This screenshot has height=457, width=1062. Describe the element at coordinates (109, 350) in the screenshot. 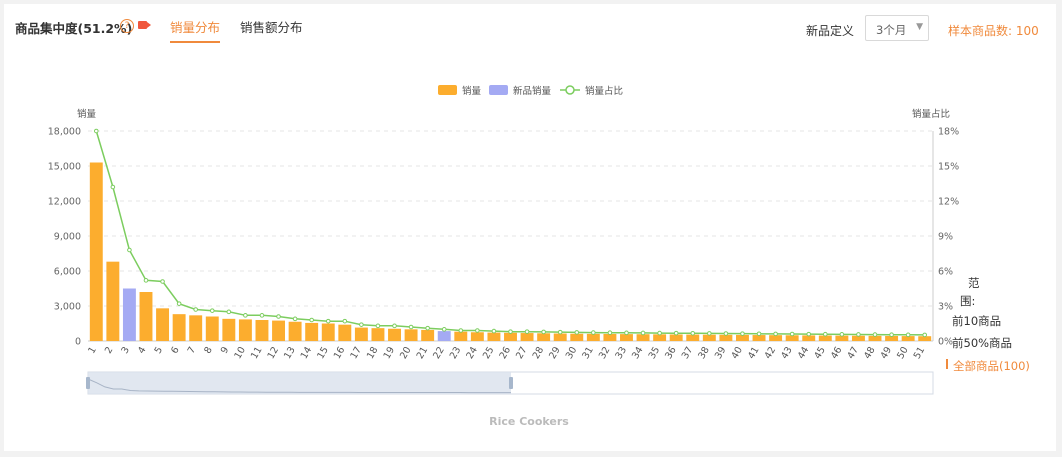

I see `x-tick-label: 2` at that location.